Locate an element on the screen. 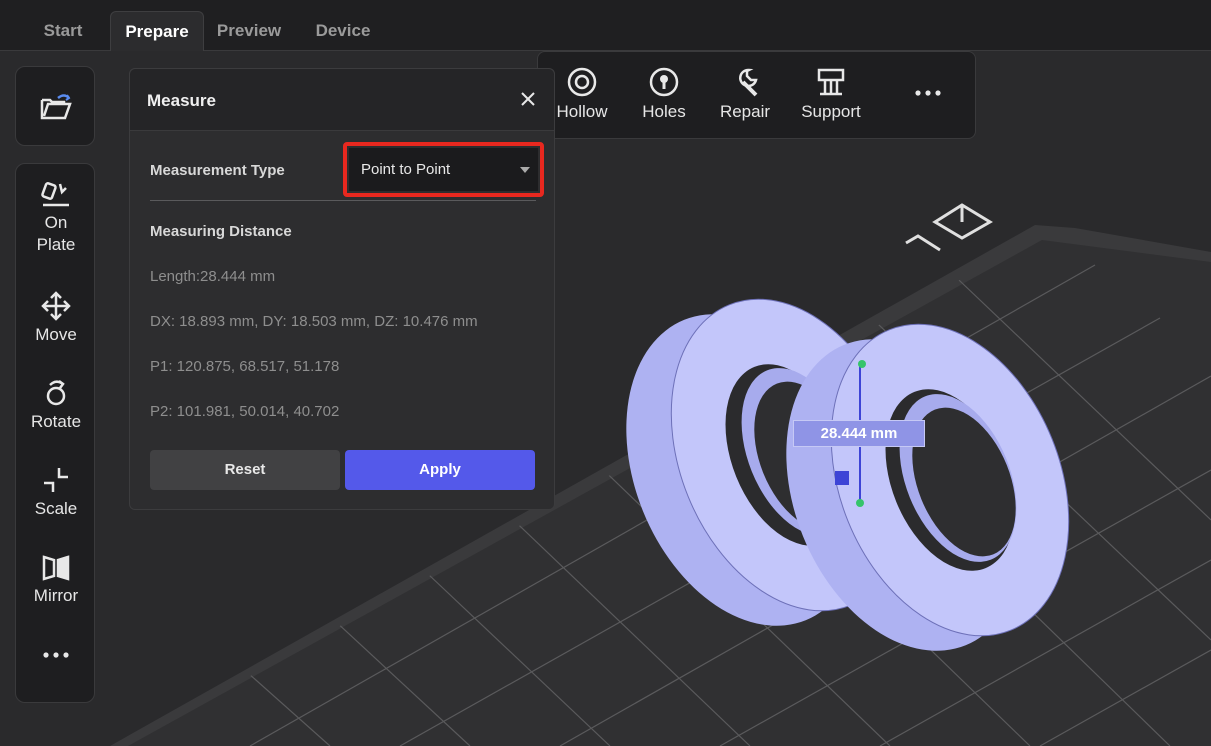 The width and height of the screenshot is (1211, 746). hollow-label: Hollow is located at coordinates (582, 111).